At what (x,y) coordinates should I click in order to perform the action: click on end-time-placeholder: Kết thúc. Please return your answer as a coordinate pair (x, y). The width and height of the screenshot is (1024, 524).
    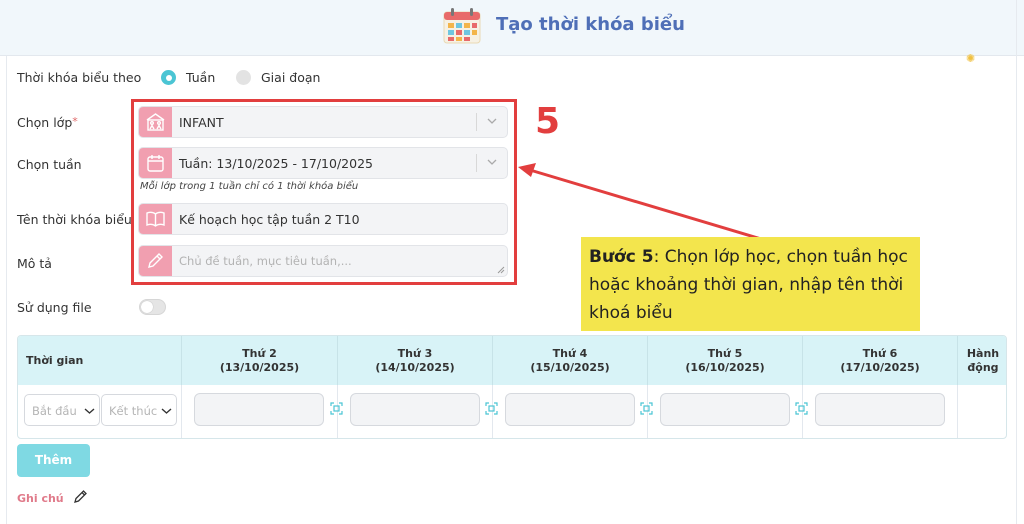
    Looking at the image, I should click on (133, 411).